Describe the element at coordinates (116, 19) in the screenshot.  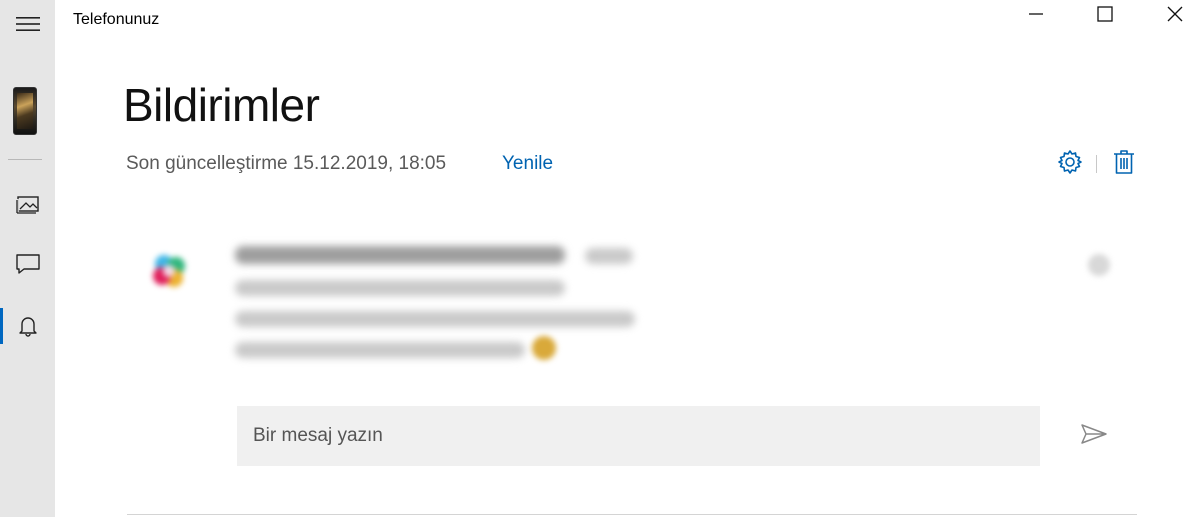
I see `window-title: Telefonunuz` at that location.